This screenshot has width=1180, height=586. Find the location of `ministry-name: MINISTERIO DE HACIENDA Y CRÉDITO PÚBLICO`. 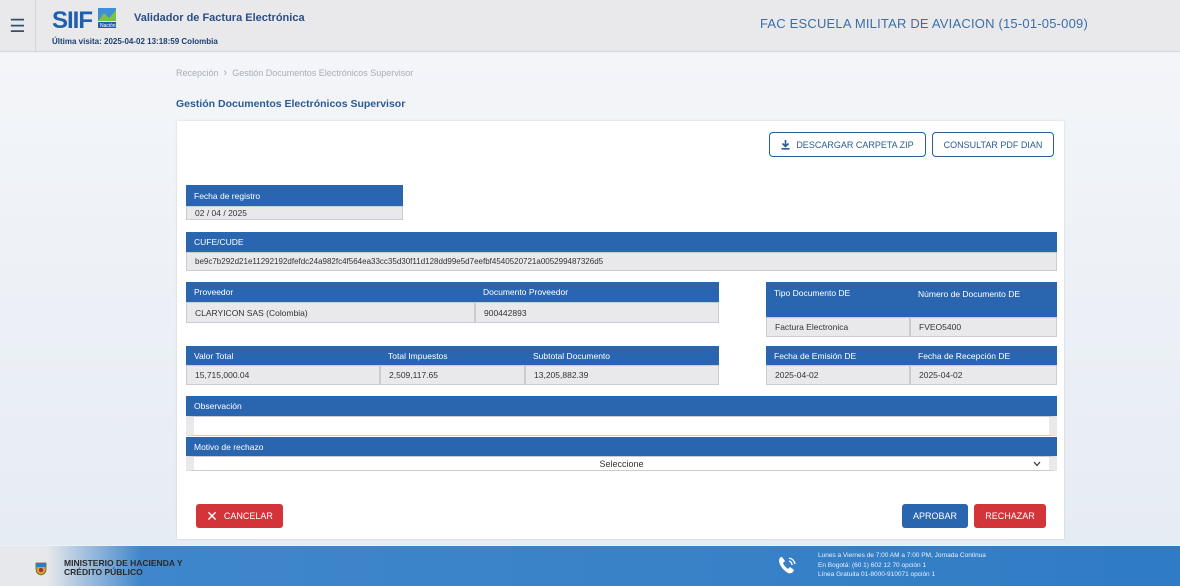

ministry-name: MINISTERIO DE HACIENDA Y CRÉDITO PÚBLICO is located at coordinates (123, 568).